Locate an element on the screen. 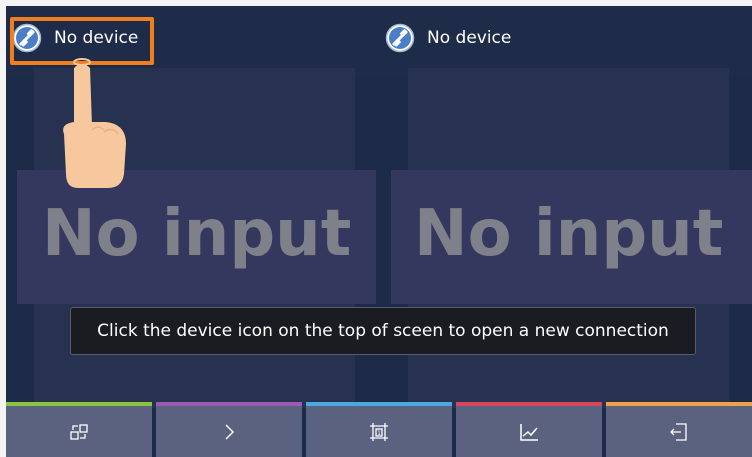  tab-chart is located at coordinates (529, 429).